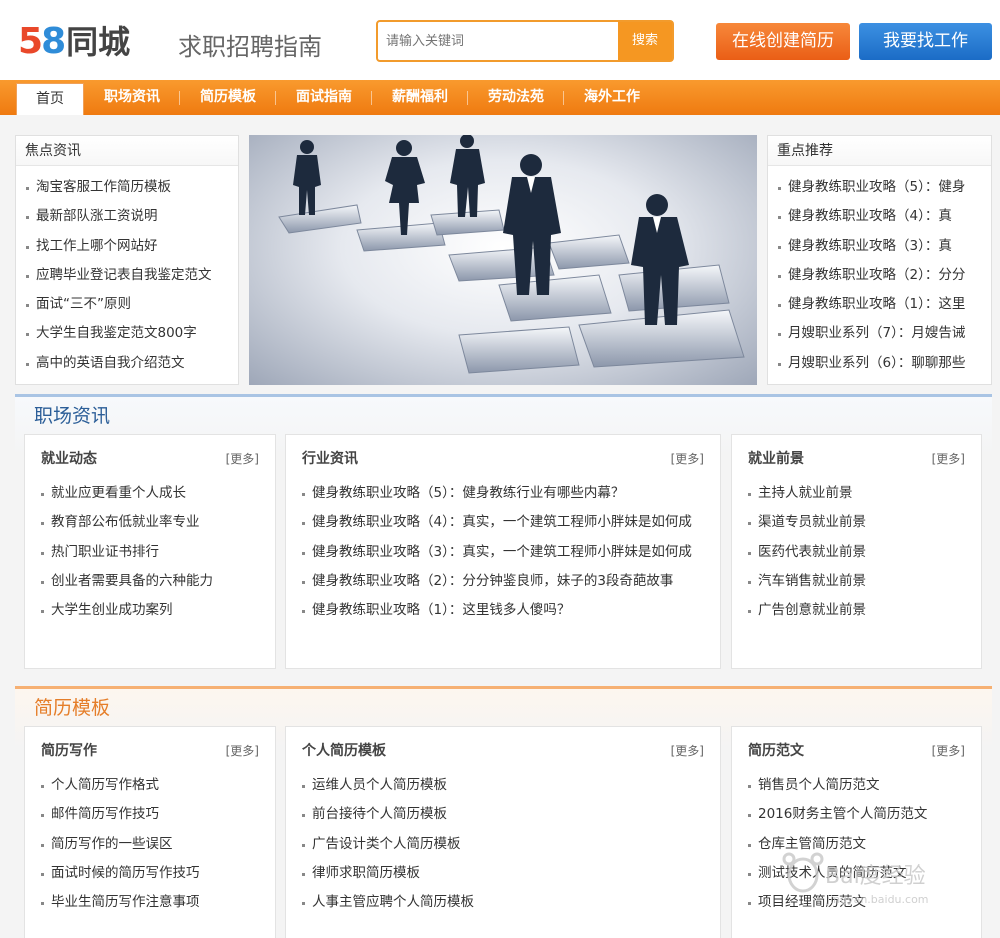 This screenshot has height=938, width=1000. I want to click on search-box: 搜索, so click(525, 41).